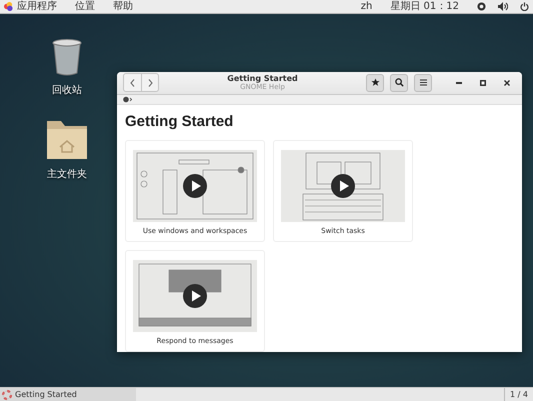 This screenshot has width=533, height=401. Describe the element at coordinates (85, 6) in the screenshot. I see `panel-menu: 位置` at that location.